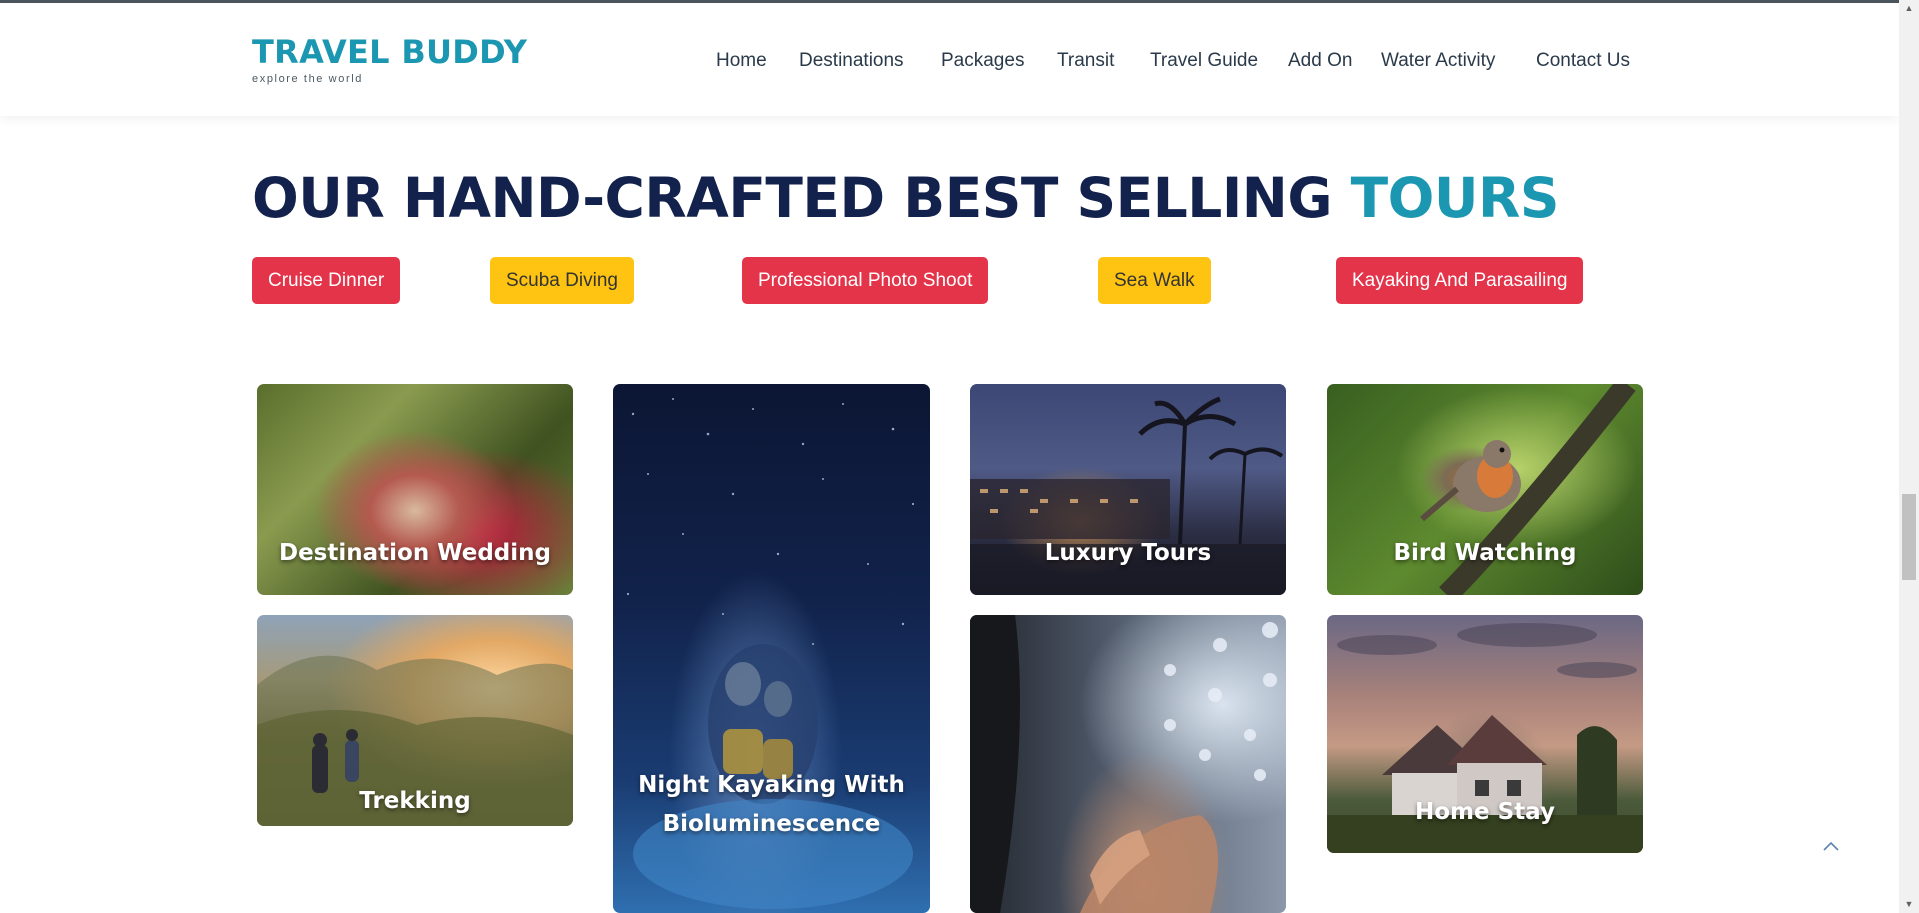 The height and width of the screenshot is (913, 1919). I want to click on card-spa, so click(1128, 764).